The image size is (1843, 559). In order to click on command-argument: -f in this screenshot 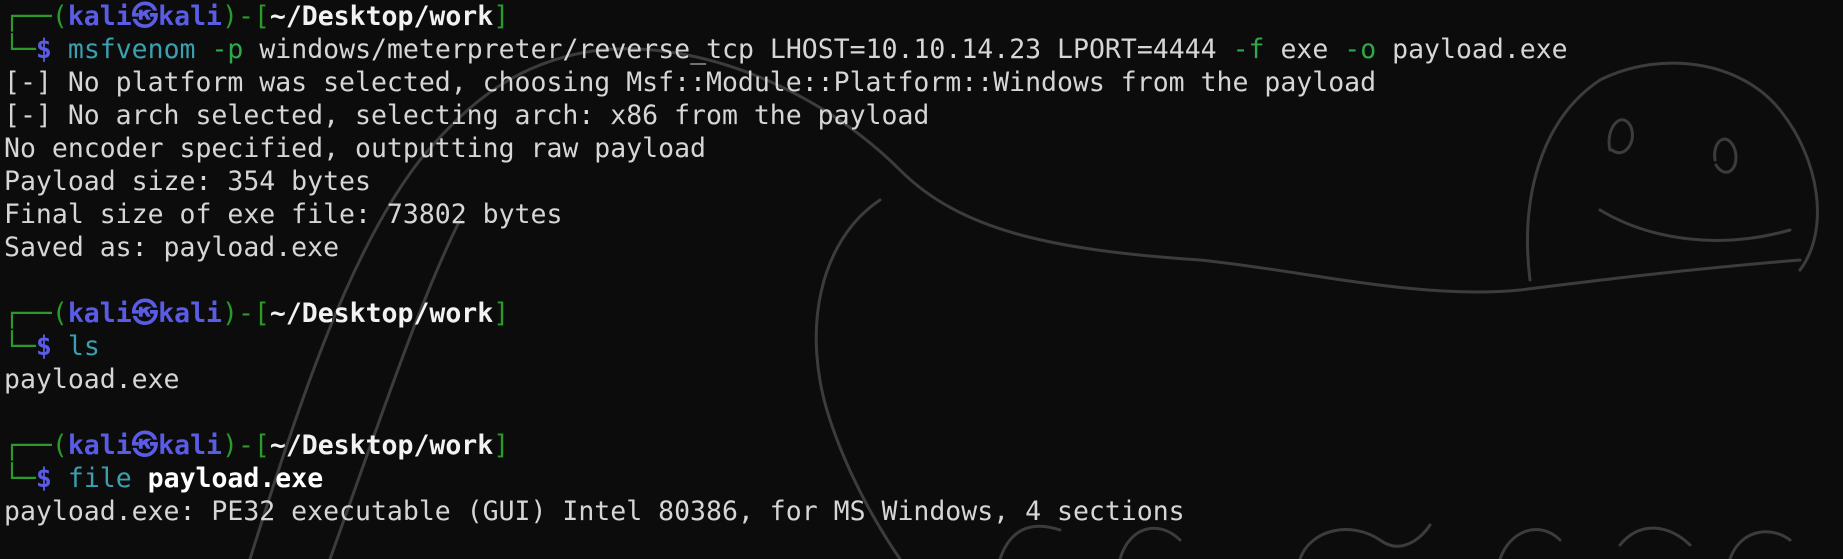, I will do `click(1249, 49)`.